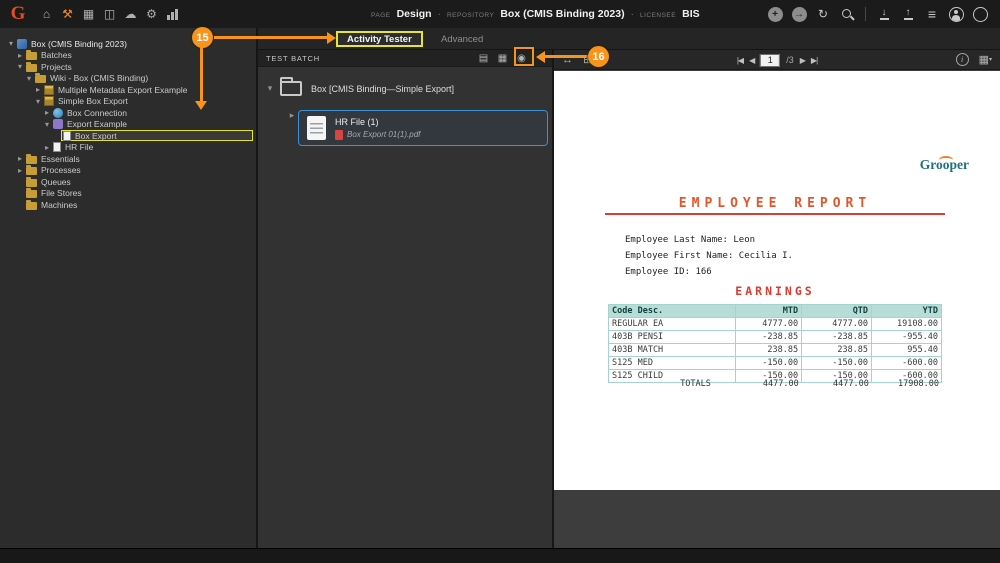  I want to click on download-icon: ↓, so click(884, 14).